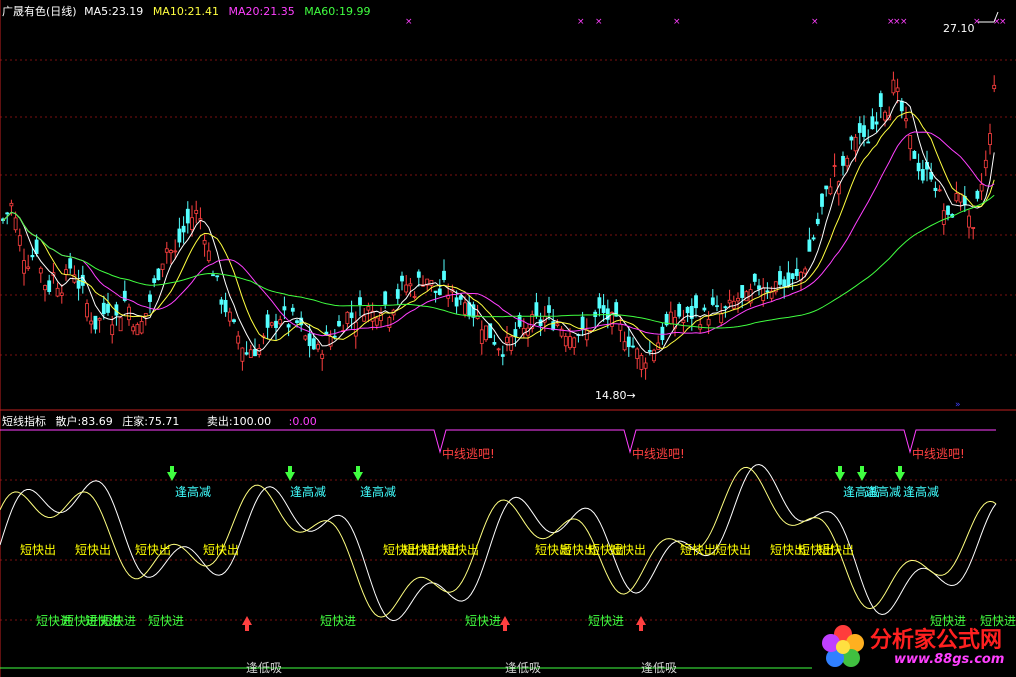 This screenshot has width=1016, height=677. I want to click on zero-value: :0.00, so click(302, 421).